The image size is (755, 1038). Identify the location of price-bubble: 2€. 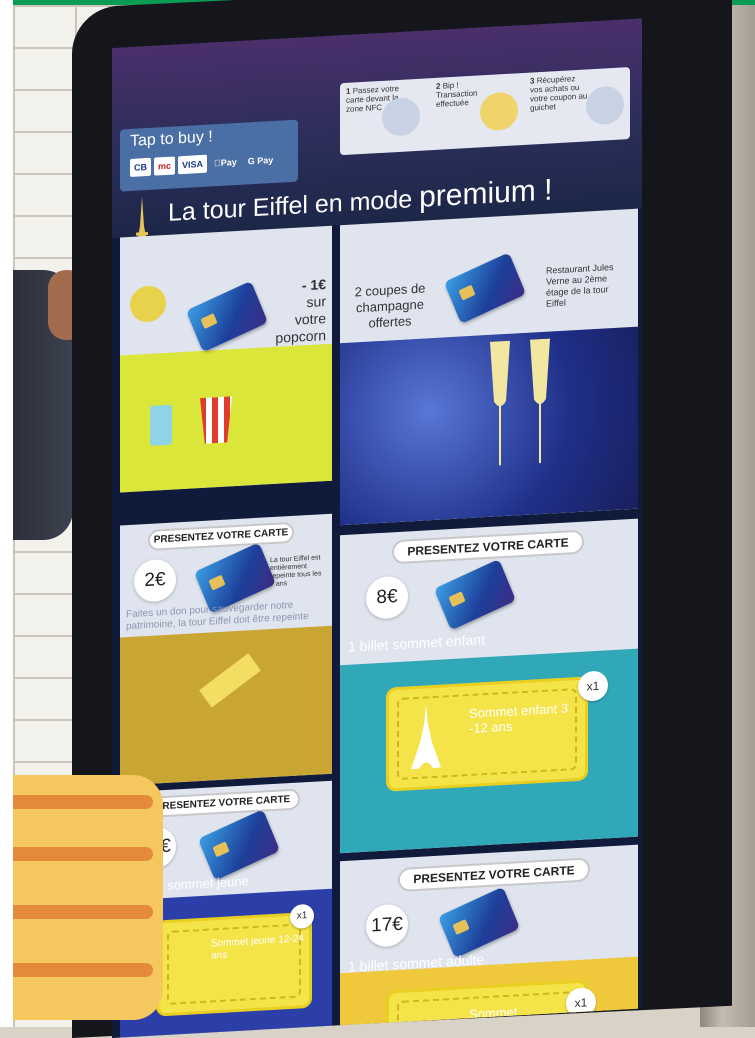
(155, 580).